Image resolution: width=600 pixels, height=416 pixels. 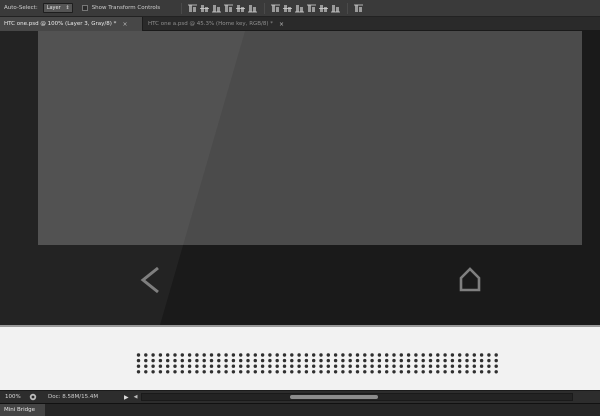 I want to click on tab-mini-bridge: Mini Bridge, so click(x=22, y=410).